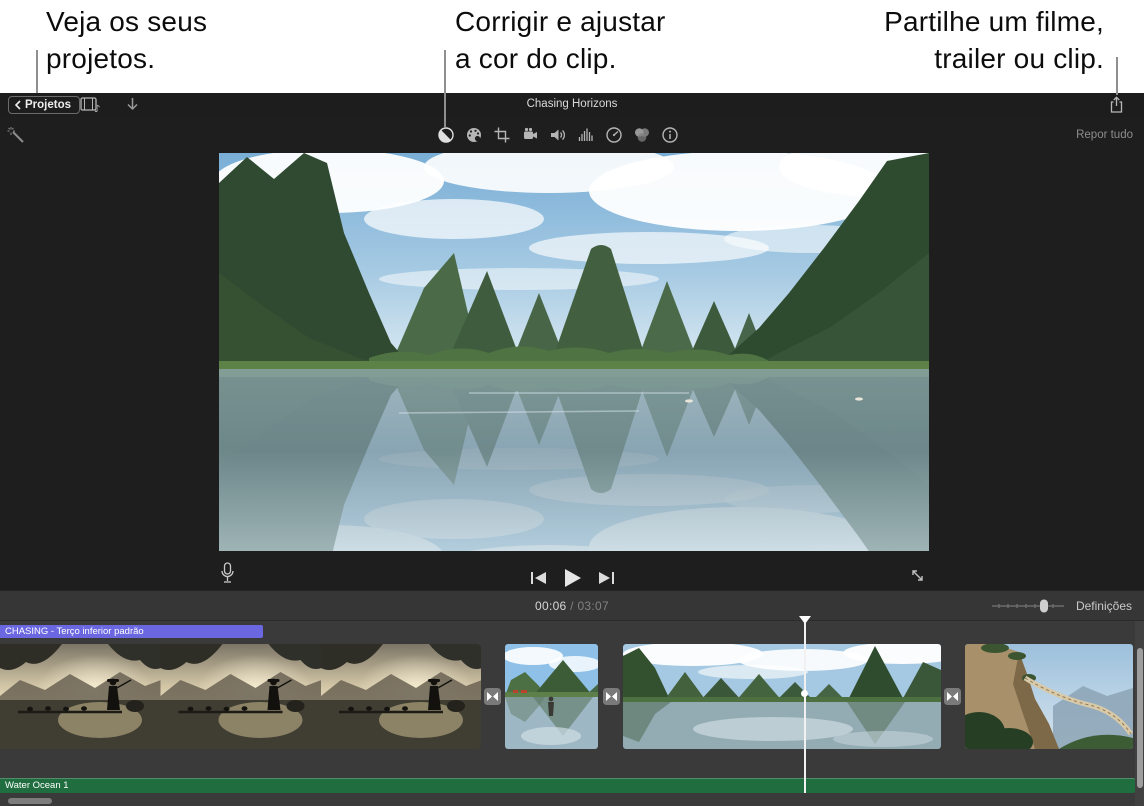  I want to click on playhead-handle-icon, so click(805, 620).